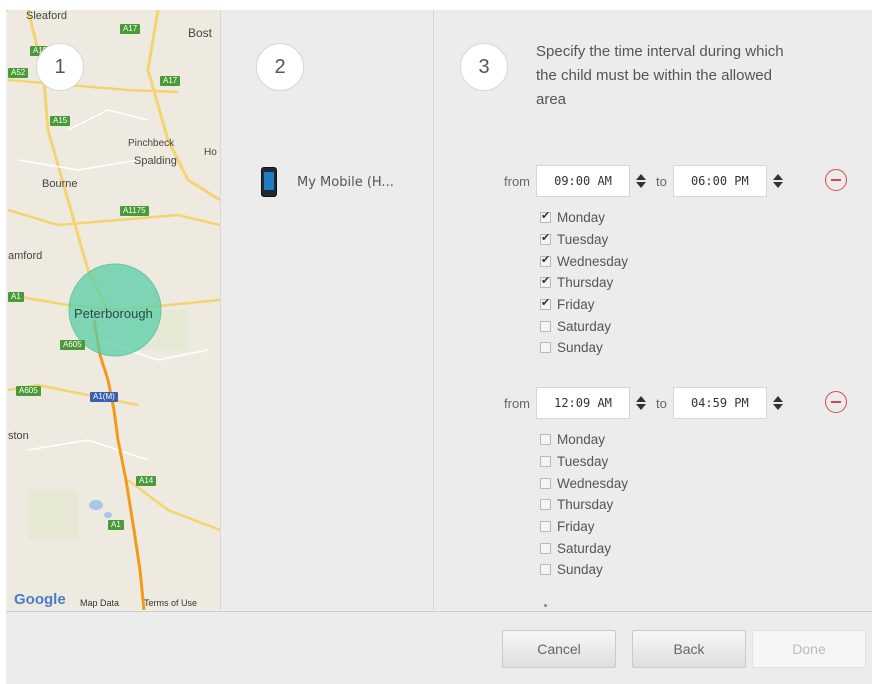 Image resolution: width=872 pixels, height=684 pixels. I want to click on step-indicator-3: 3, so click(484, 67).